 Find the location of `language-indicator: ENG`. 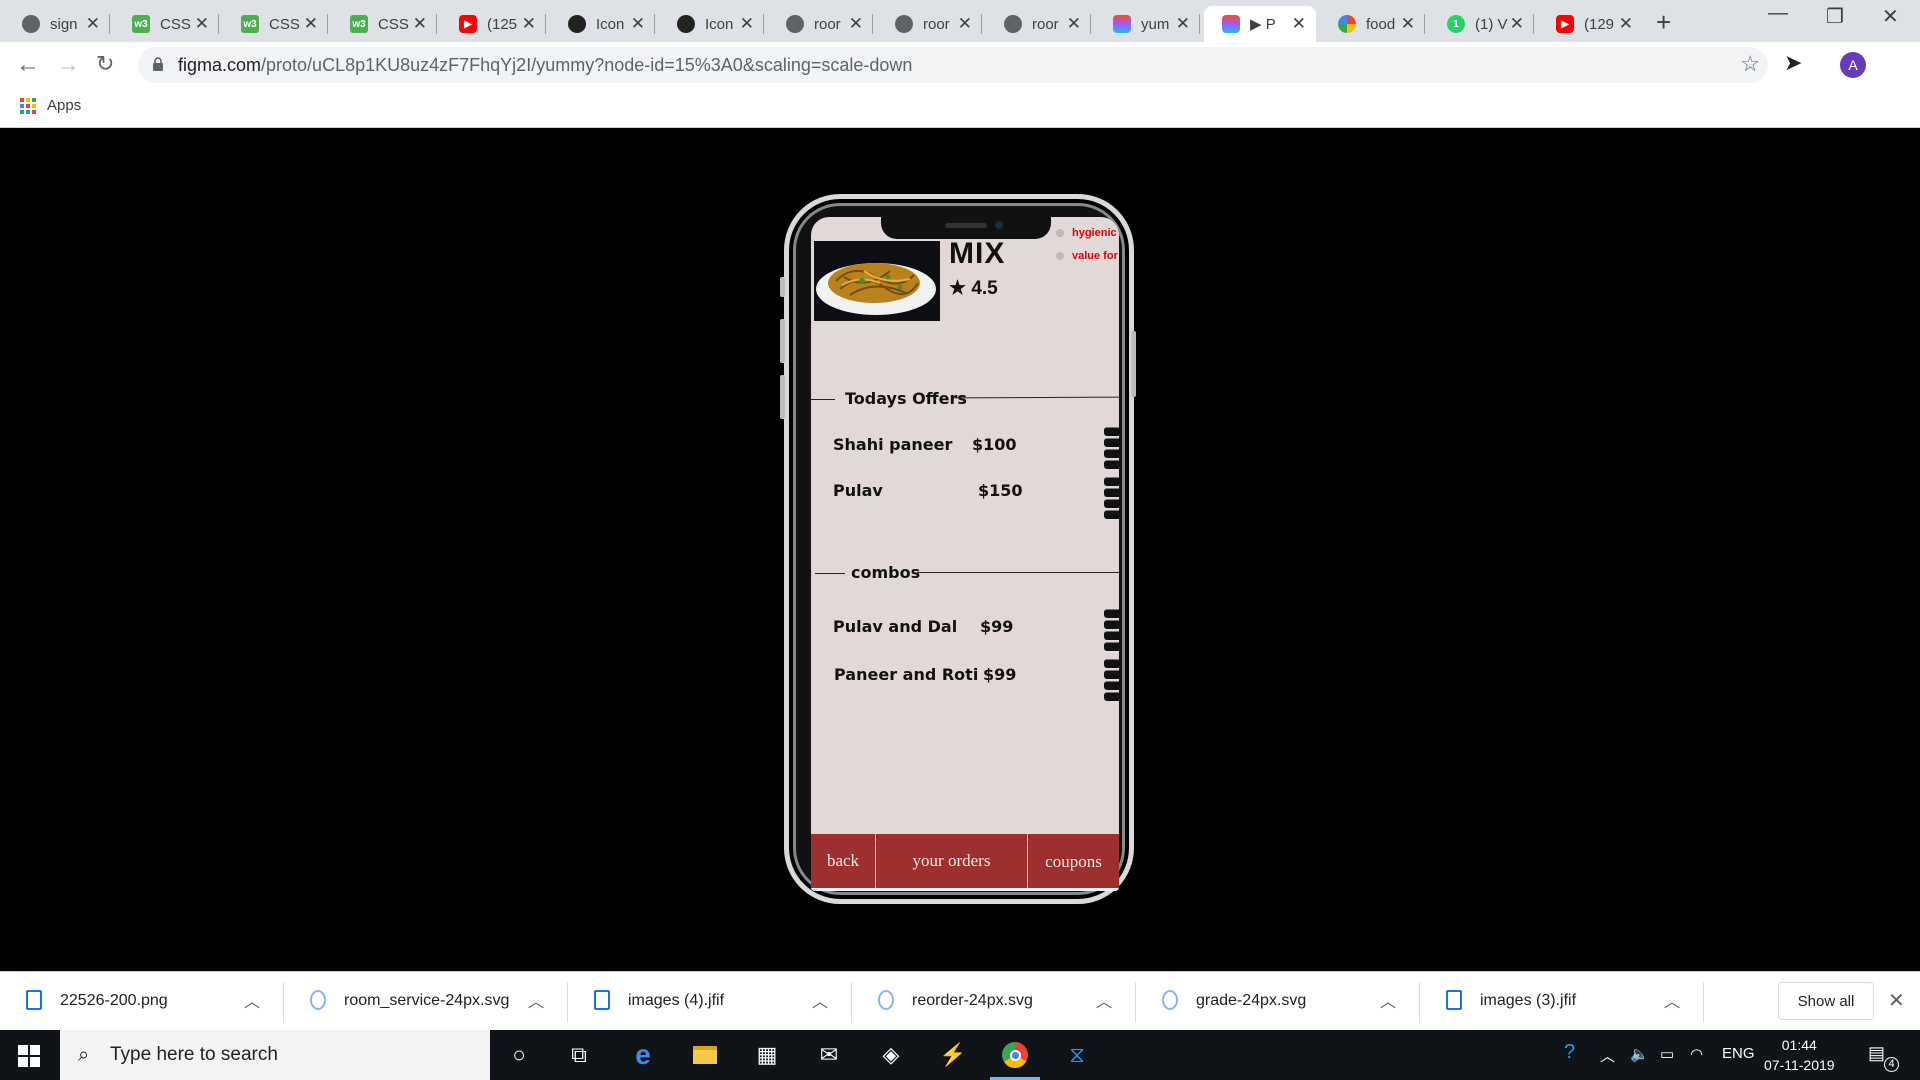

language-indicator: ENG is located at coordinates (1738, 1053).